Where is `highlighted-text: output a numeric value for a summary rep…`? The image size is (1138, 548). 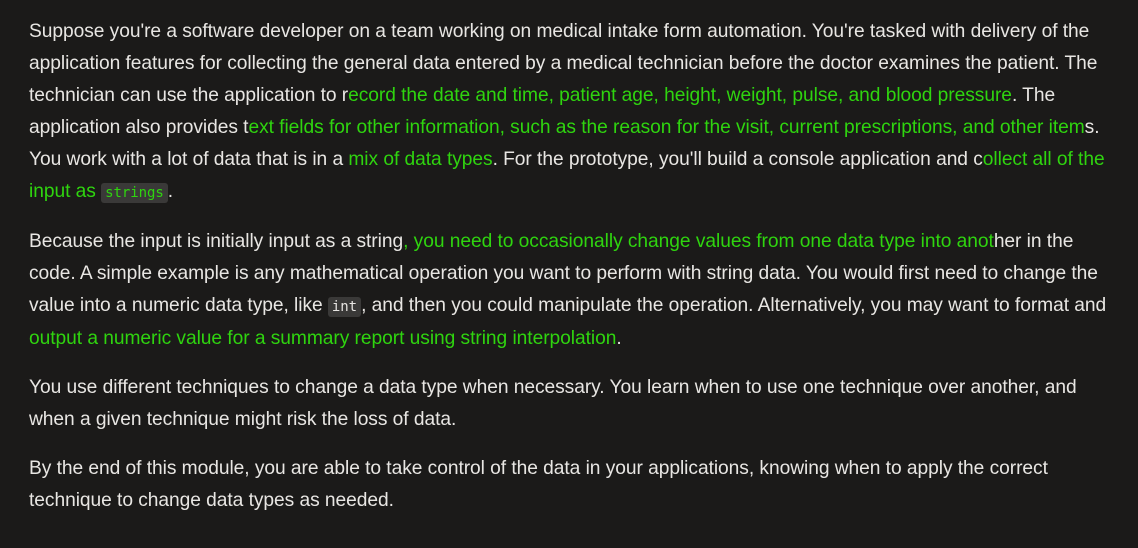
highlighted-text: output a numeric value for a summary rep… is located at coordinates (323, 338).